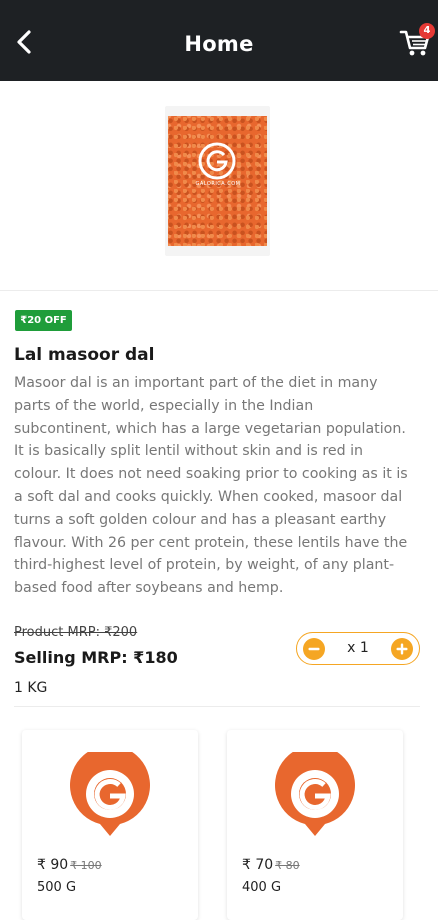 This screenshot has height=920, width=438. I want to click on app-bar: Home, so click(219, 40).